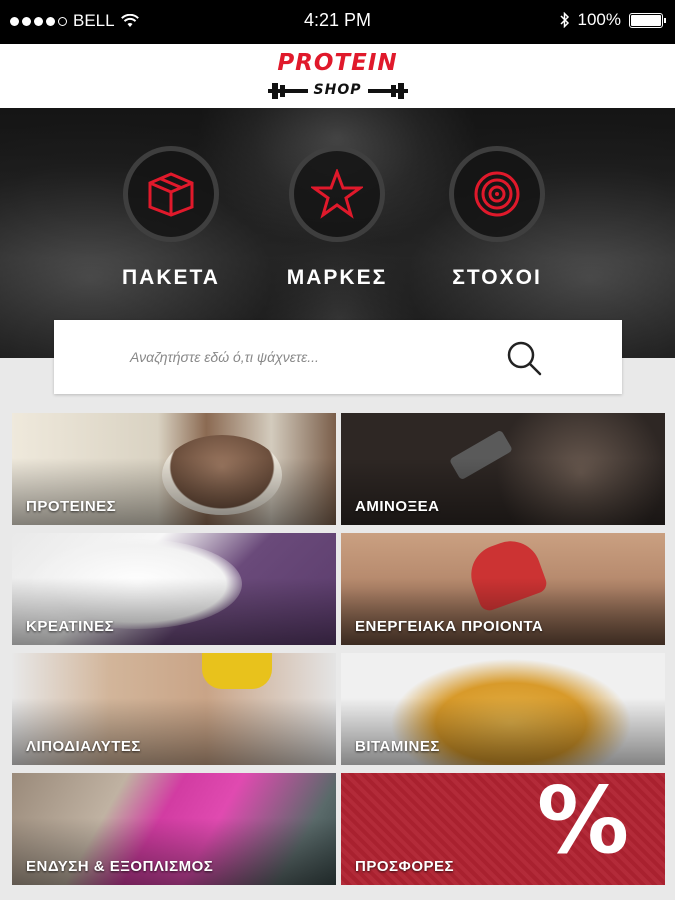 This screenshot has width=675, height=900. I want to click on hero-label-packages: ΠΑΚΕΤΑ, so click(171, 277).